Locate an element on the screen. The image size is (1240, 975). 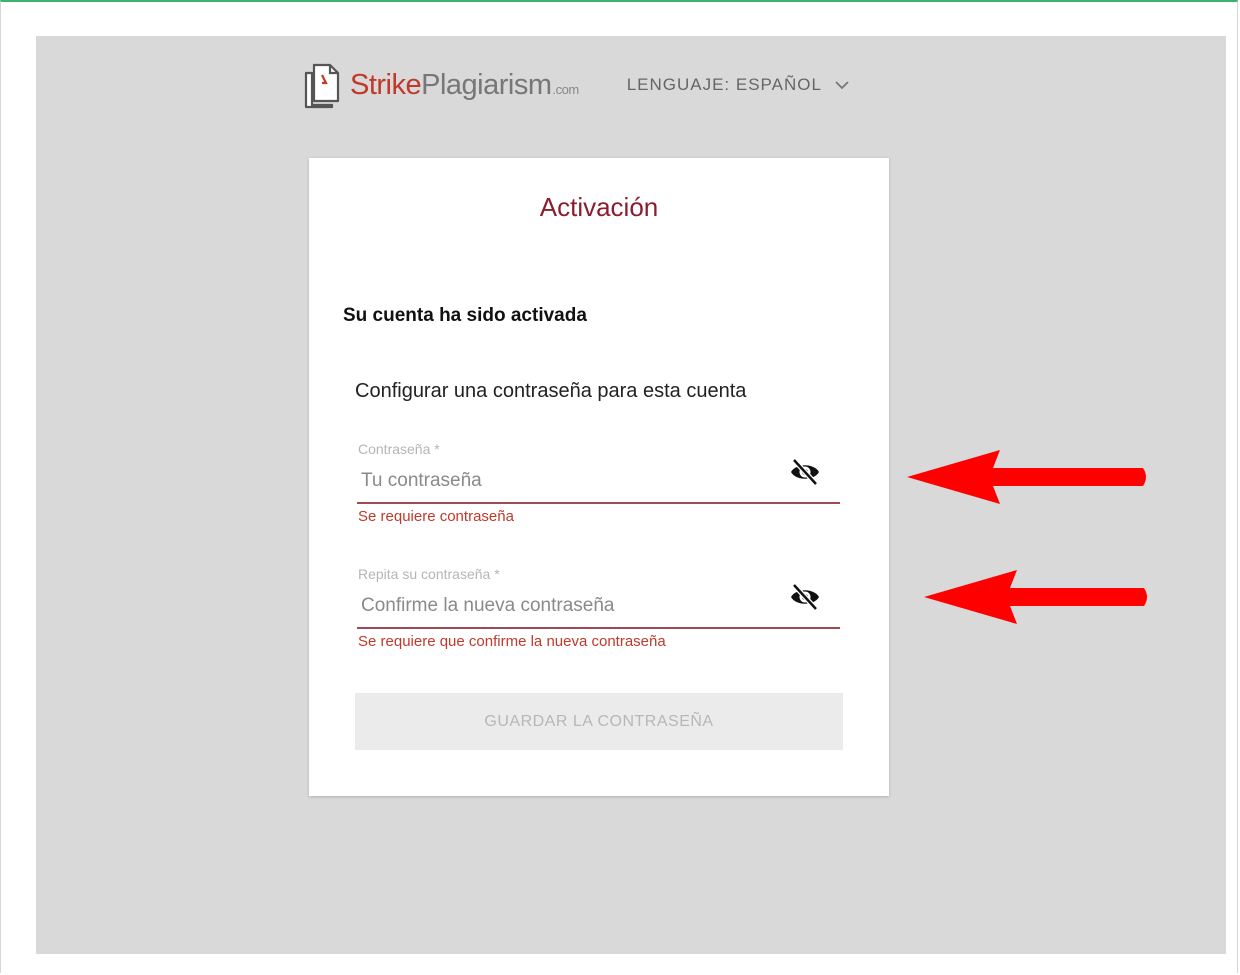
logo-text: StrikePlagiarism.com is located at coordinates (464, 85).